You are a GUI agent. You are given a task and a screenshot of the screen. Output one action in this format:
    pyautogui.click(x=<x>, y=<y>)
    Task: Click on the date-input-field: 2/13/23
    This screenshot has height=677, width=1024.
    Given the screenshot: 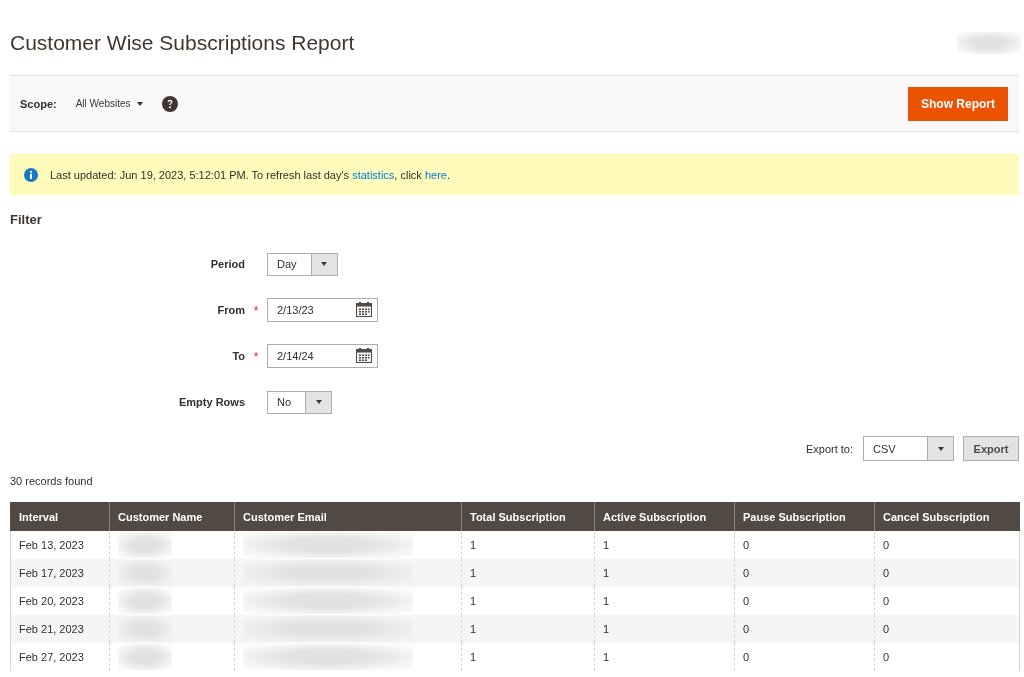 What is the action you would take?
    pyautogui.click(x=322, y=310)
    